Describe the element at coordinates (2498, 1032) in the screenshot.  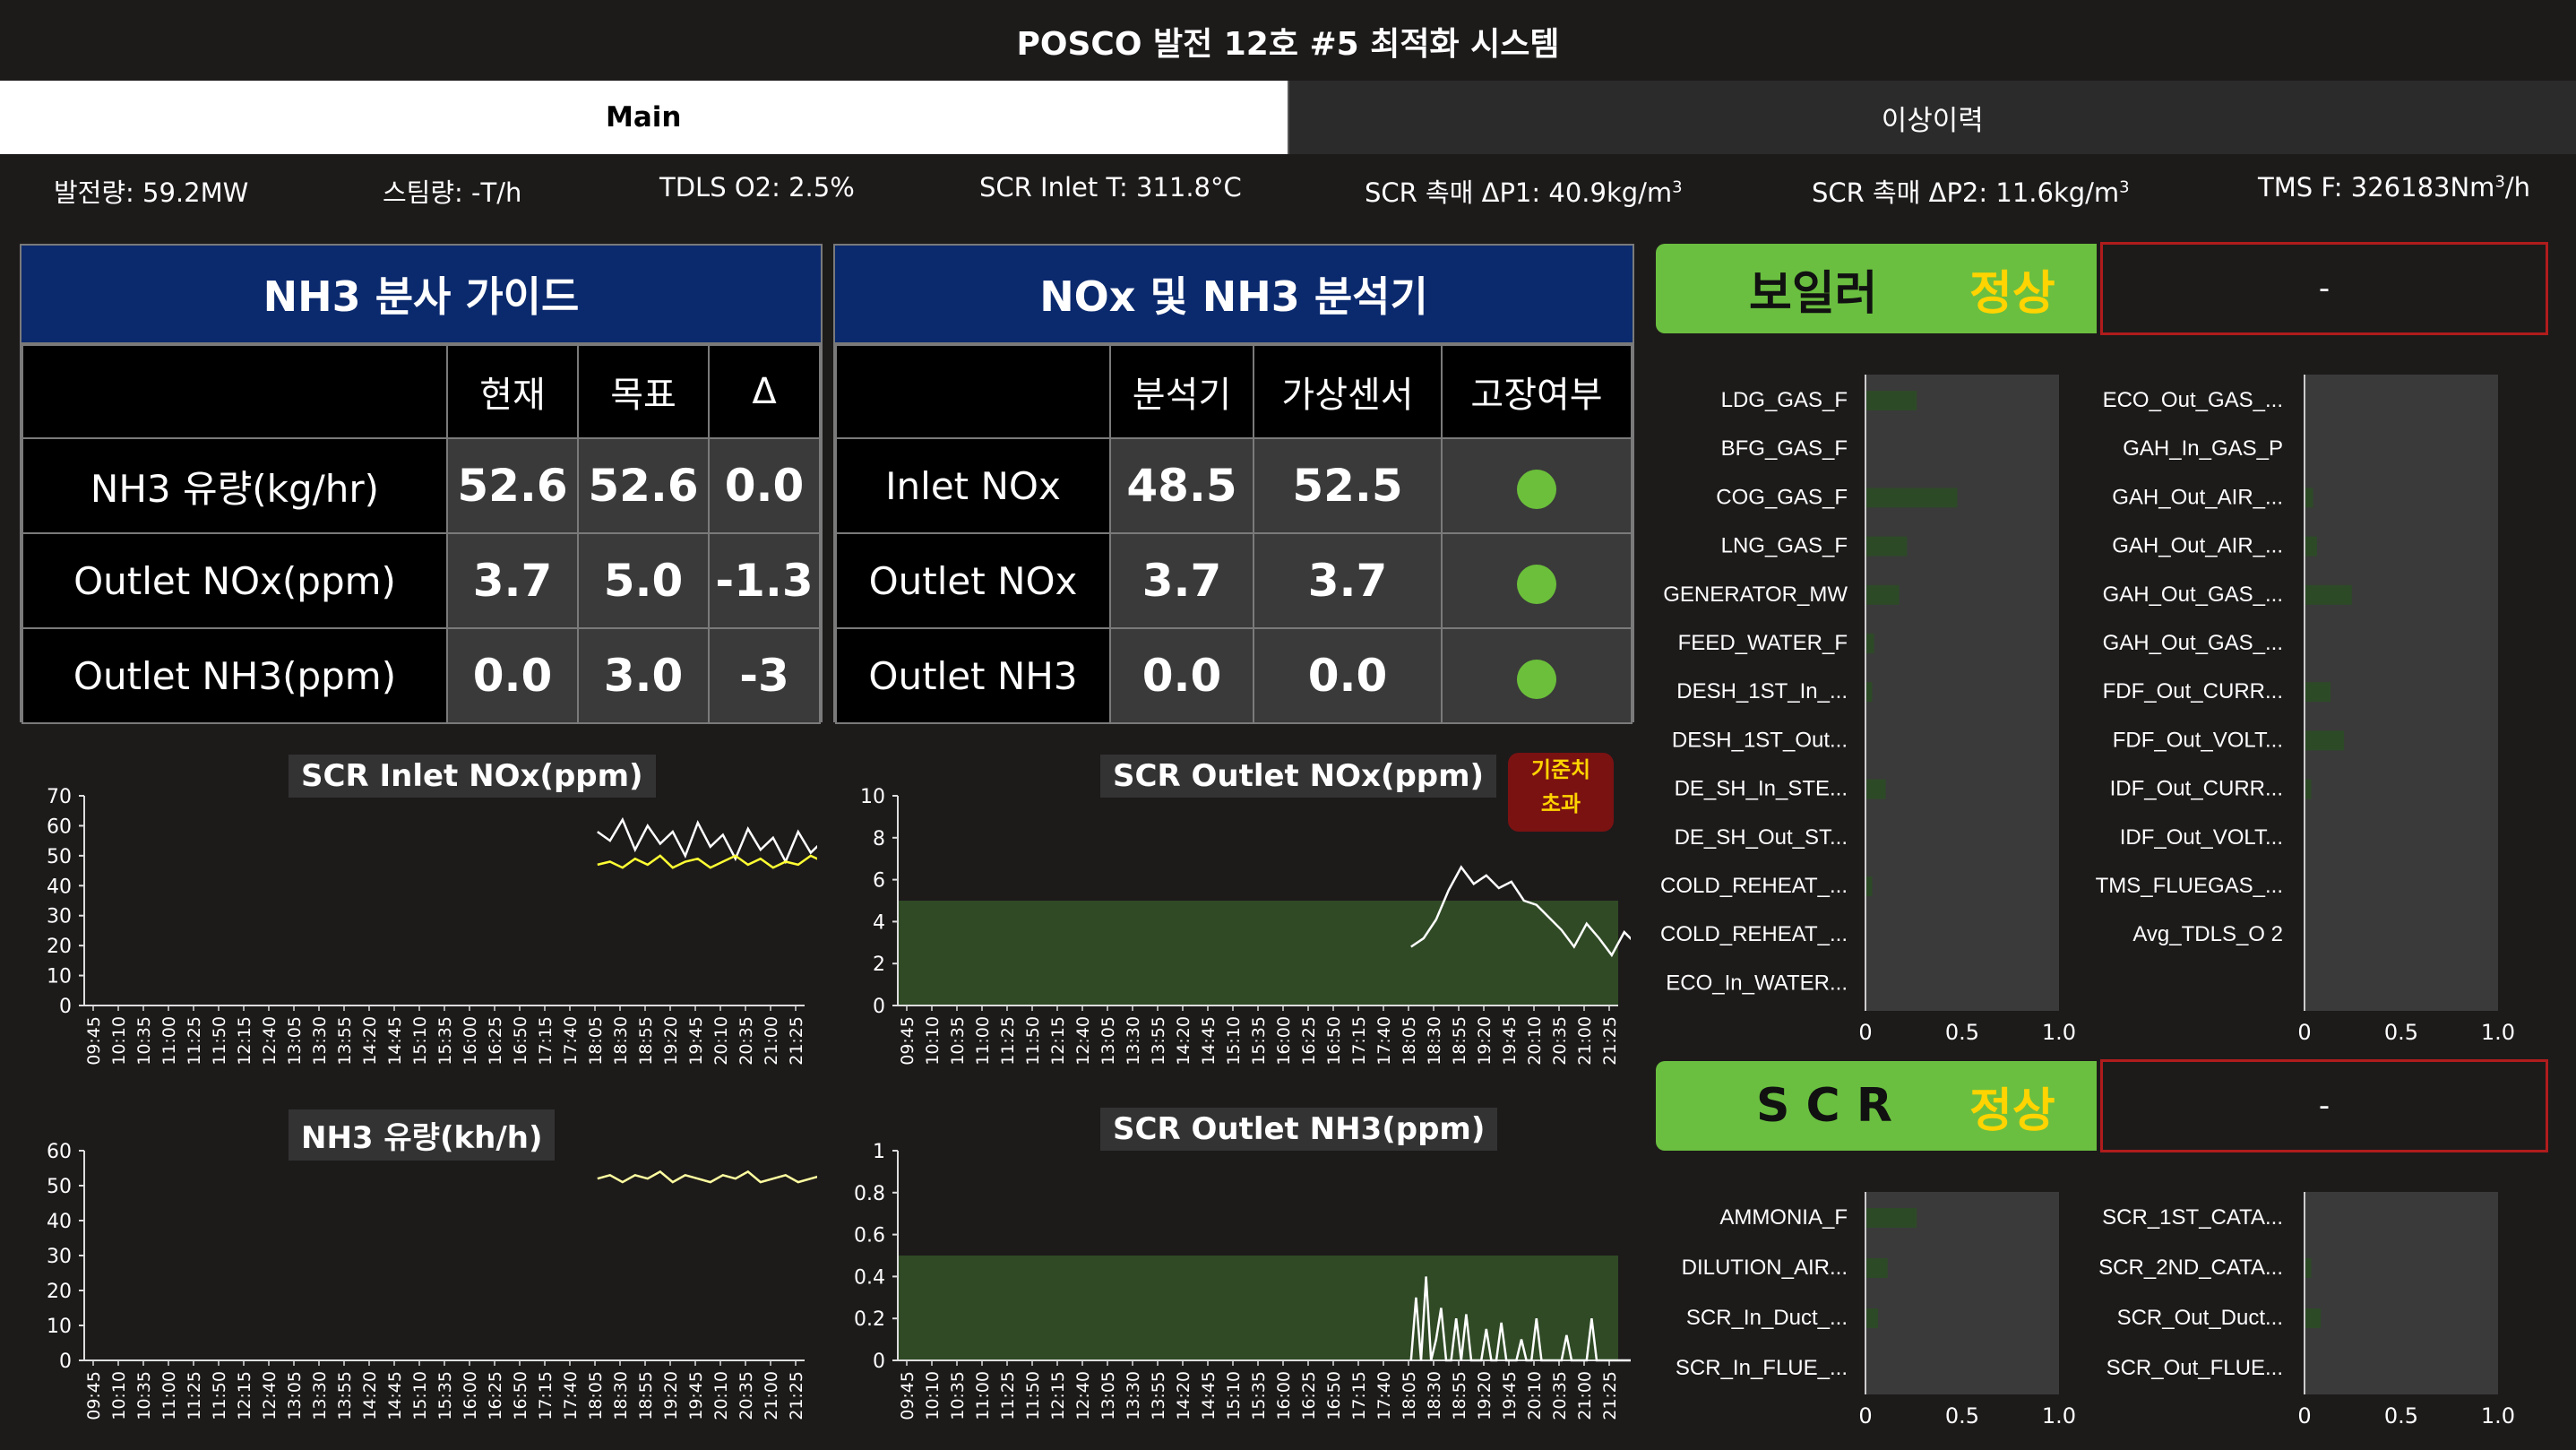
I see `bar-x-tick-label: 1.0` at that location.